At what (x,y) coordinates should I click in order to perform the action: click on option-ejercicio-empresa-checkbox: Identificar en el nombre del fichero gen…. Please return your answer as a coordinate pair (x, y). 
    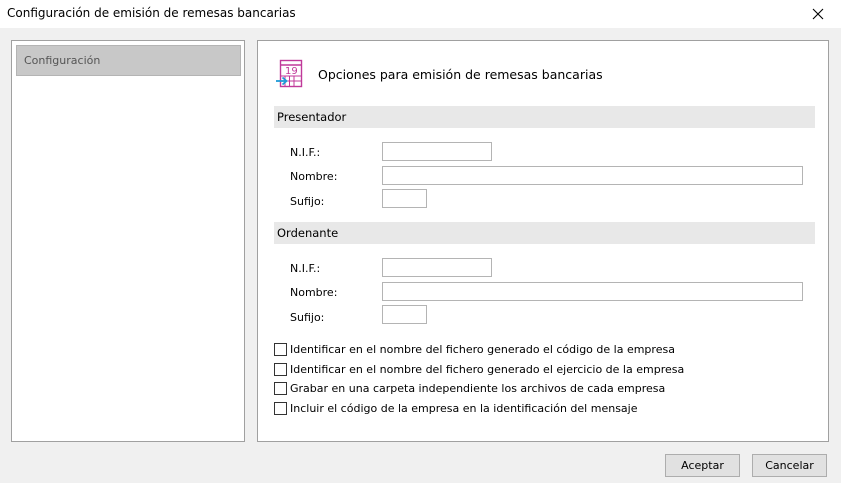
    Looking at the image, I should click on (479, 369).